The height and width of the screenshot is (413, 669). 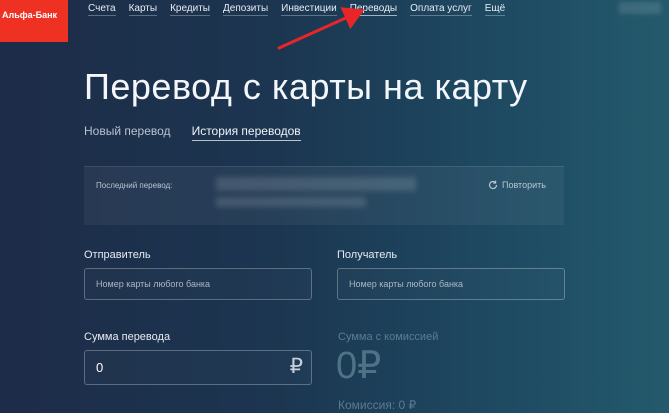 I want to click on amount-field: ₽, so click(x=198, y=367).